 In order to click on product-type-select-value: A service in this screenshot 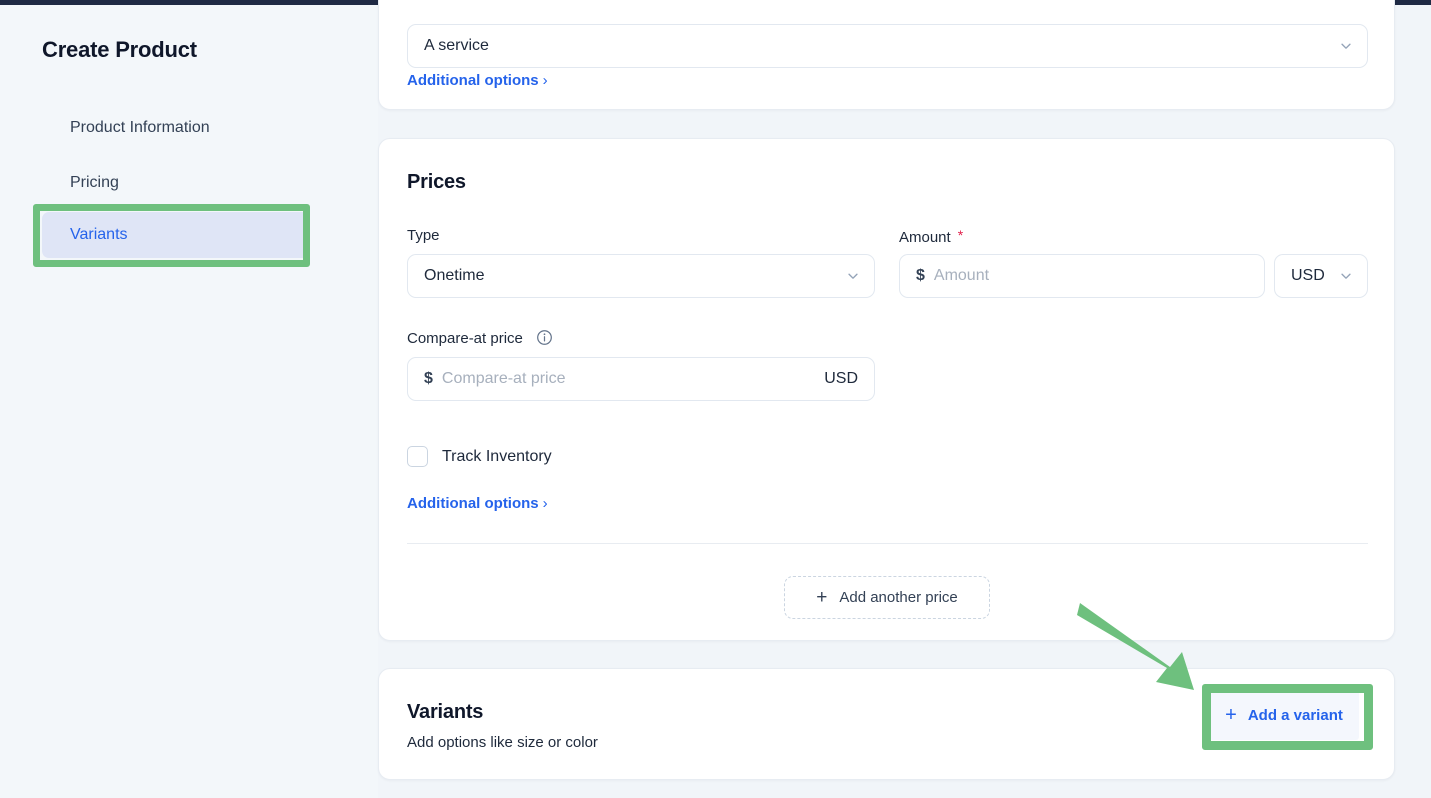, I will do `click(456, 45)`.